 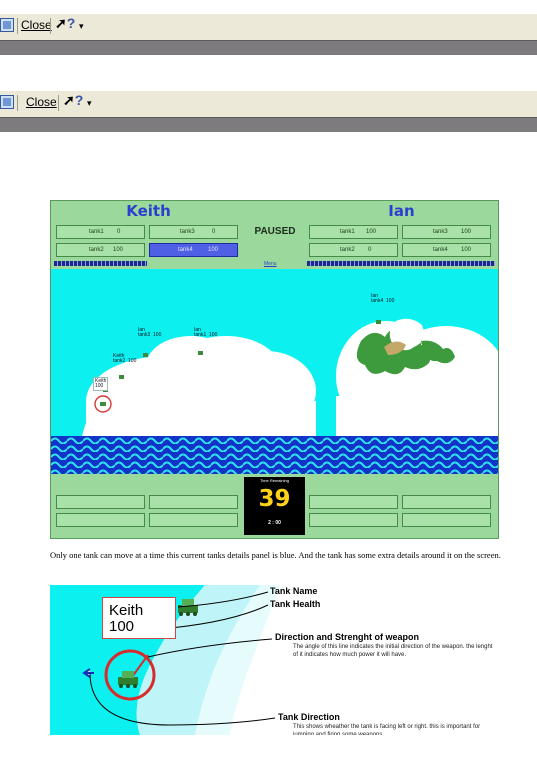 I want to click on tank-tag-ian-tank4: Ian tank4 100, so click(x=383, y=298).